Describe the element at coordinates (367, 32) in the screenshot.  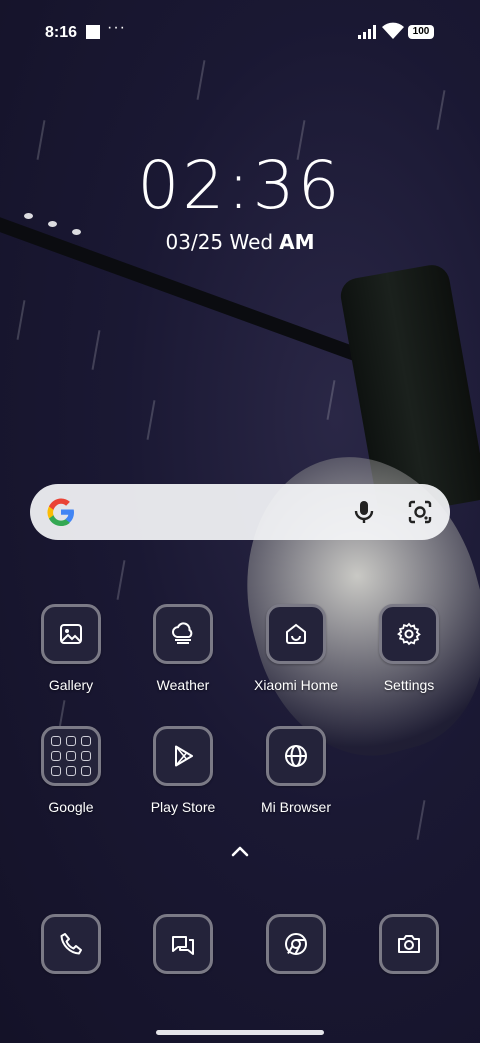
I see `signal-icon` at that location.